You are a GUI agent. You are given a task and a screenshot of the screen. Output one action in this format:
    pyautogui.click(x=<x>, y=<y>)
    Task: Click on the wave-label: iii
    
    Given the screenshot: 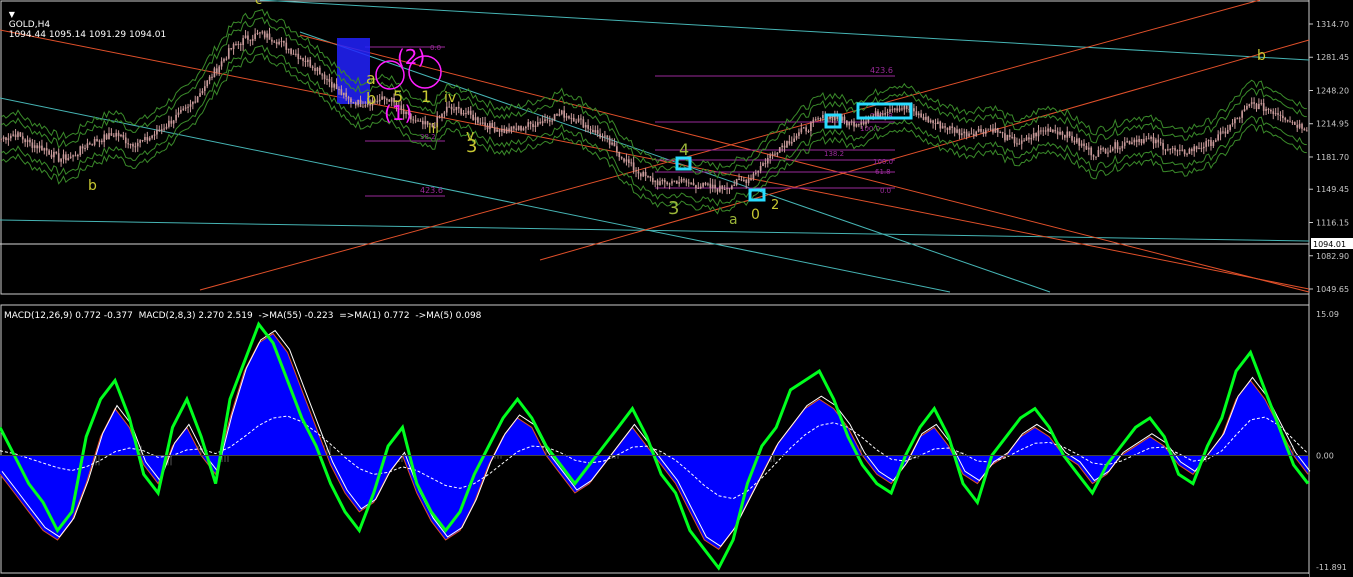 What is the action you would take?
    pyautogui.click(x=433, y=129)
    